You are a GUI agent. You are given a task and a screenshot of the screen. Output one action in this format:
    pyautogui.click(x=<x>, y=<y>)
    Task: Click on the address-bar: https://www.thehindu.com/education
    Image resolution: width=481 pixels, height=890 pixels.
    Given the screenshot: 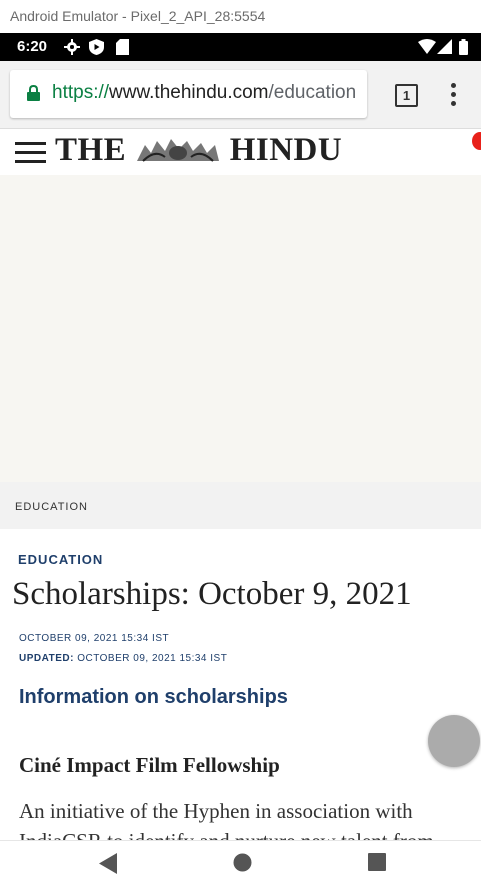 What is the action you would take?
    pyautogui.click(x=188, y=94)
    